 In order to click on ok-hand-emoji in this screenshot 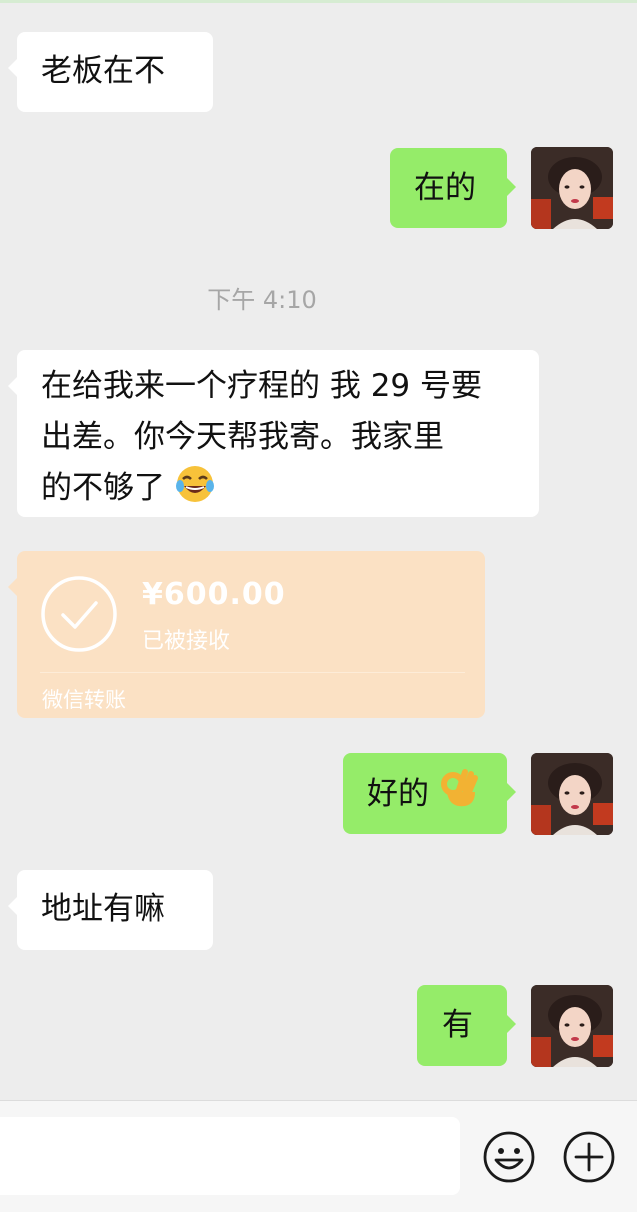, I will do `click(459, 796)`.